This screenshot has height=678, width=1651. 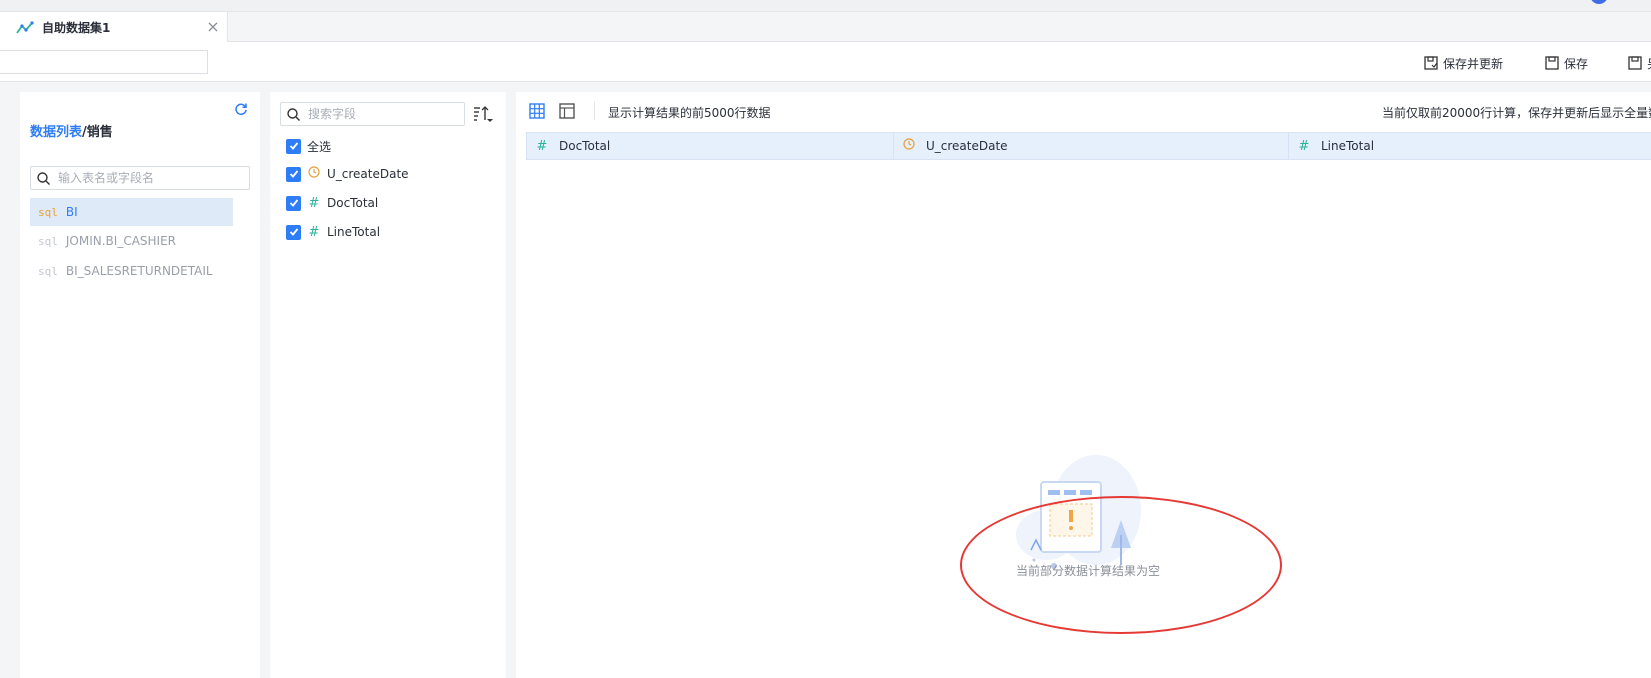 I want to click on table-search-field, so click(x=140, y=178).